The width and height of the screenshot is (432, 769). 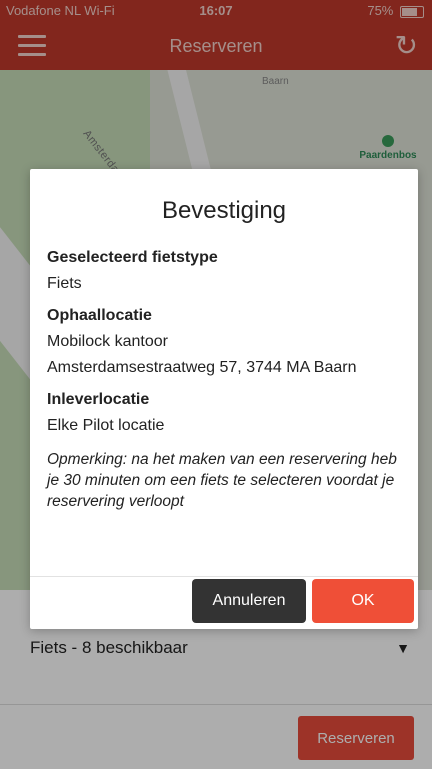 What do you see at coordinates (363, 601) in the screenshot?
I see `ok-button: OK` at bounding box center [363, 601].